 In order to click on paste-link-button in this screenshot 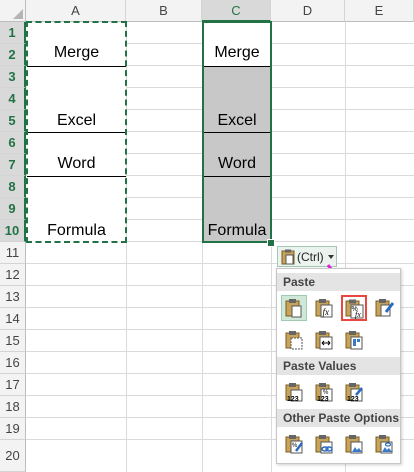, I will do `click(324, 444)`.